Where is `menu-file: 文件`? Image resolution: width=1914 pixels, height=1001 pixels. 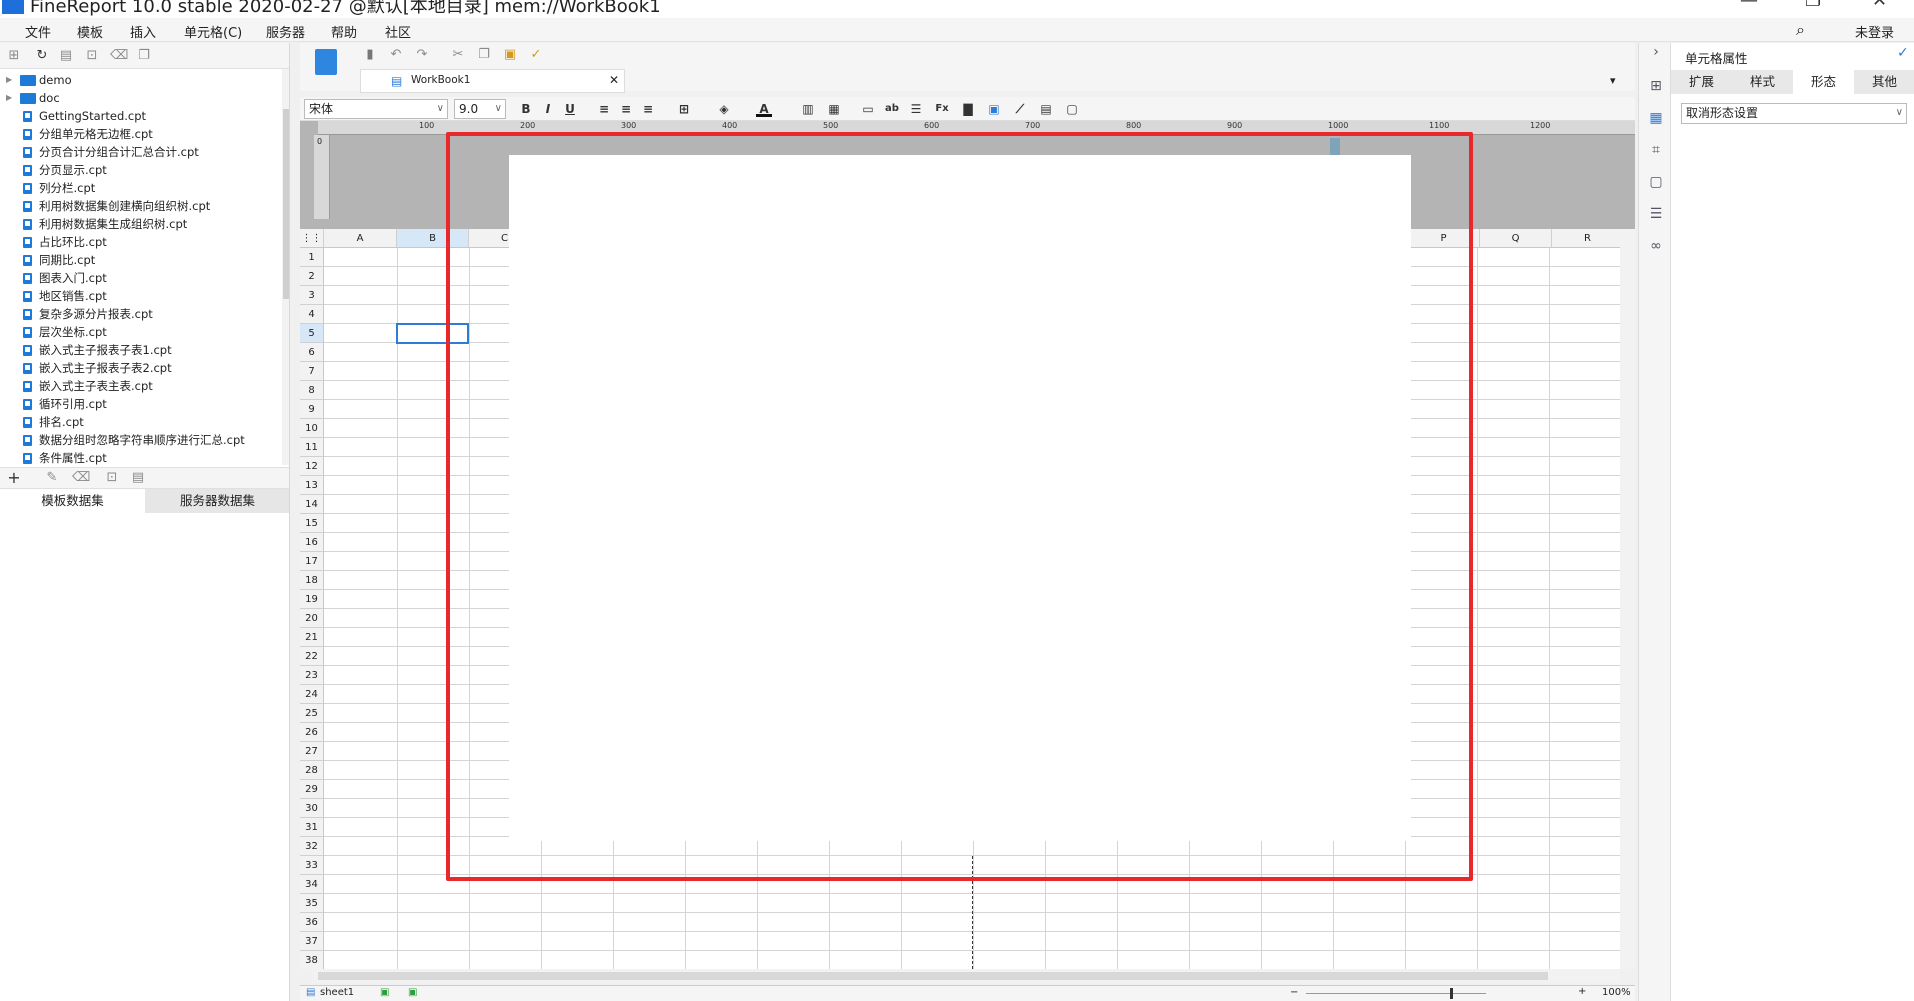
menu-file: 文件 is located at coordinates (38, 31).